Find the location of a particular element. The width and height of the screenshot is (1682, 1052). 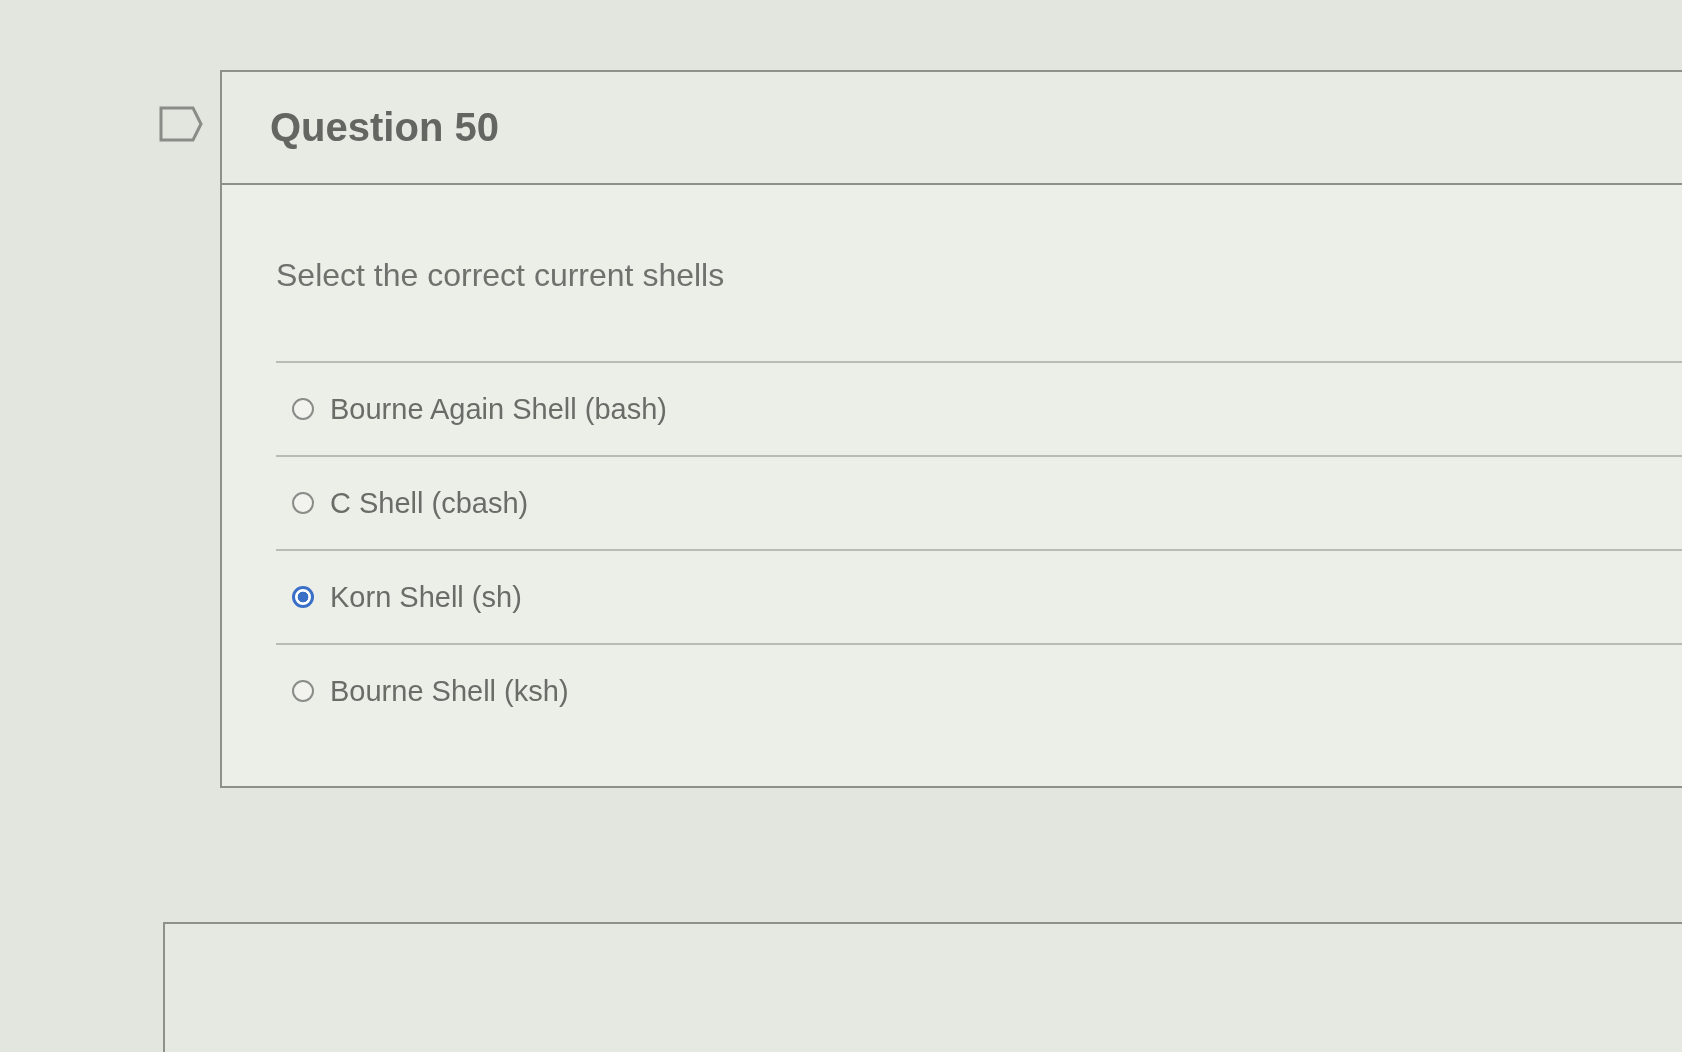

answer-option: Korn Shell (sh) is located at coordinates (979, 598).